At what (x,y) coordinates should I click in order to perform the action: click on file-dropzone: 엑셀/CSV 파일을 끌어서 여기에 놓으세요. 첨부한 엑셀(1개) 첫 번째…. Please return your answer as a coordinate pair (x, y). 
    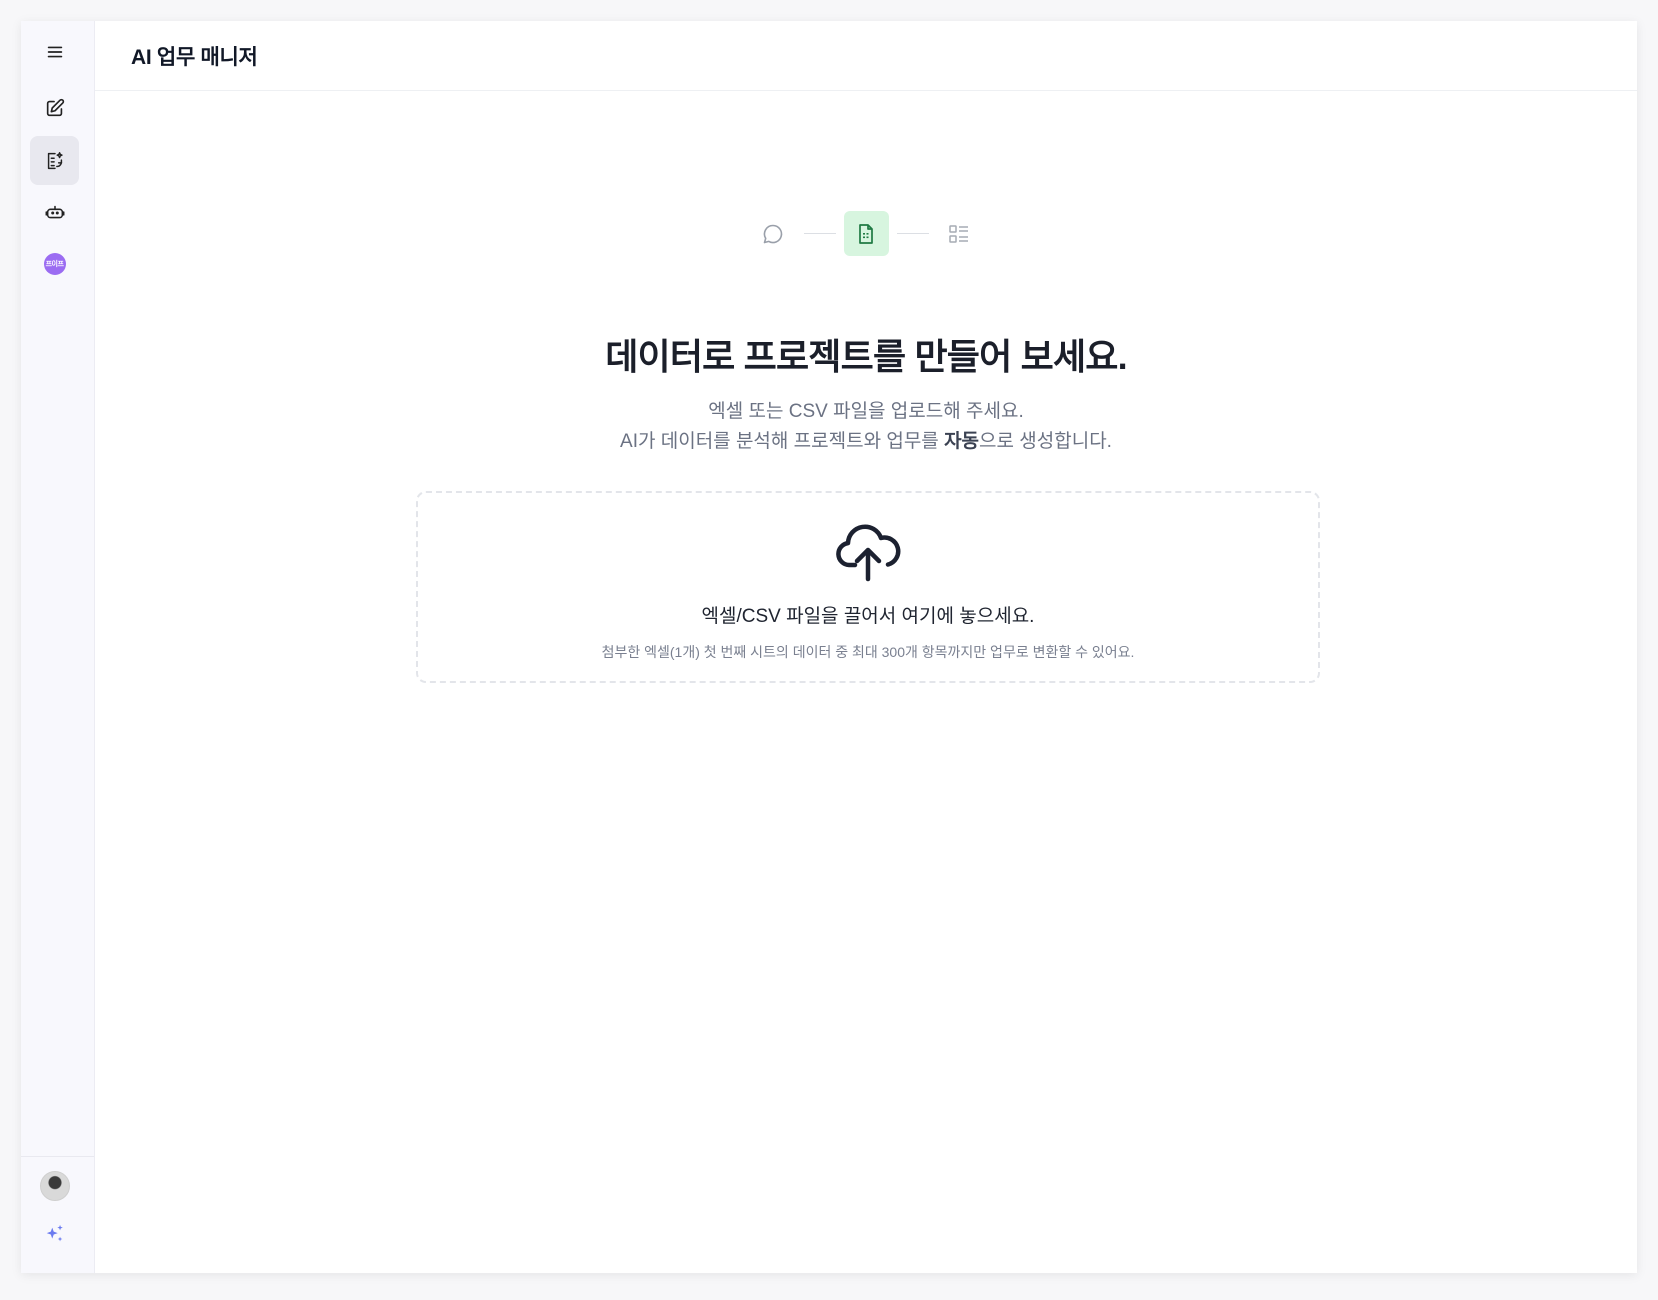
    Looking at the image, I should click on (868, 587).